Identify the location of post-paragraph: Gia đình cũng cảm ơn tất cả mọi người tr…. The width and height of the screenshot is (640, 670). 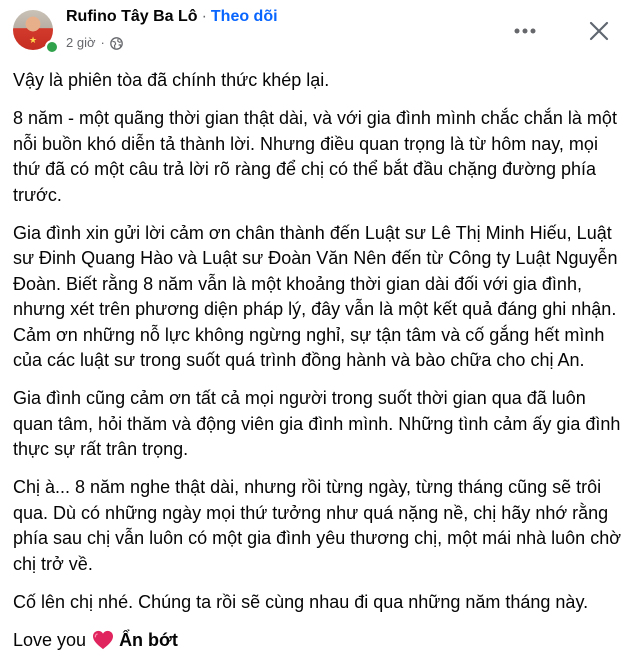
(317, 423).